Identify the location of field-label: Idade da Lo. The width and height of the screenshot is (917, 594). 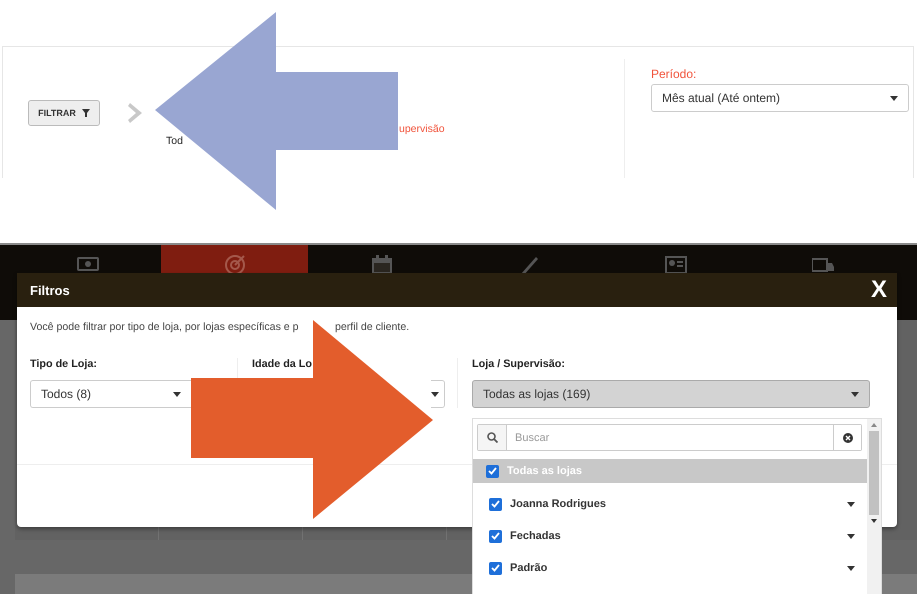
(282, 364).